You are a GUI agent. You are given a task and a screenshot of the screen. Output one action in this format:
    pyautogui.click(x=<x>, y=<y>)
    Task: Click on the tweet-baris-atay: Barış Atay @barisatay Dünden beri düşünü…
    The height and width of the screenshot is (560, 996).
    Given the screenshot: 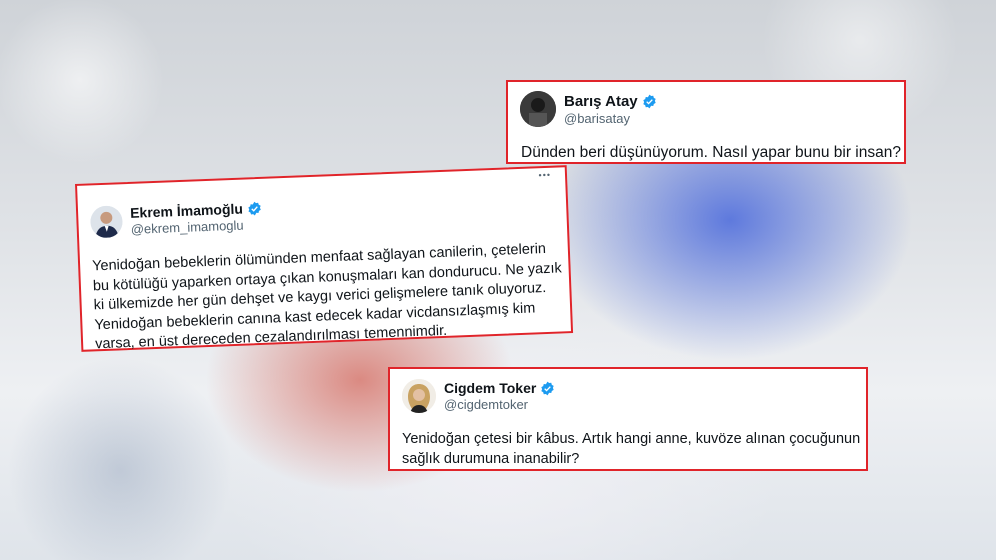 What is the action you would take?
    pyautogui.click(x=706, y=122)
    